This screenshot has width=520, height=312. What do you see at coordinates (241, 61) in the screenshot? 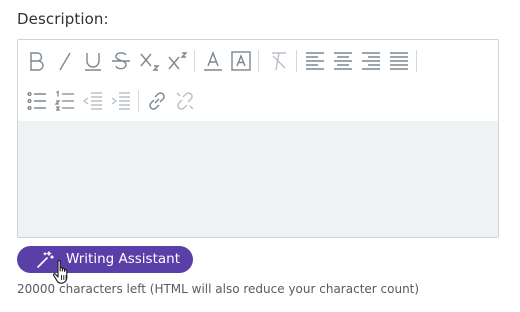
I see `background-color-icon` at bounding box center [241, 61].